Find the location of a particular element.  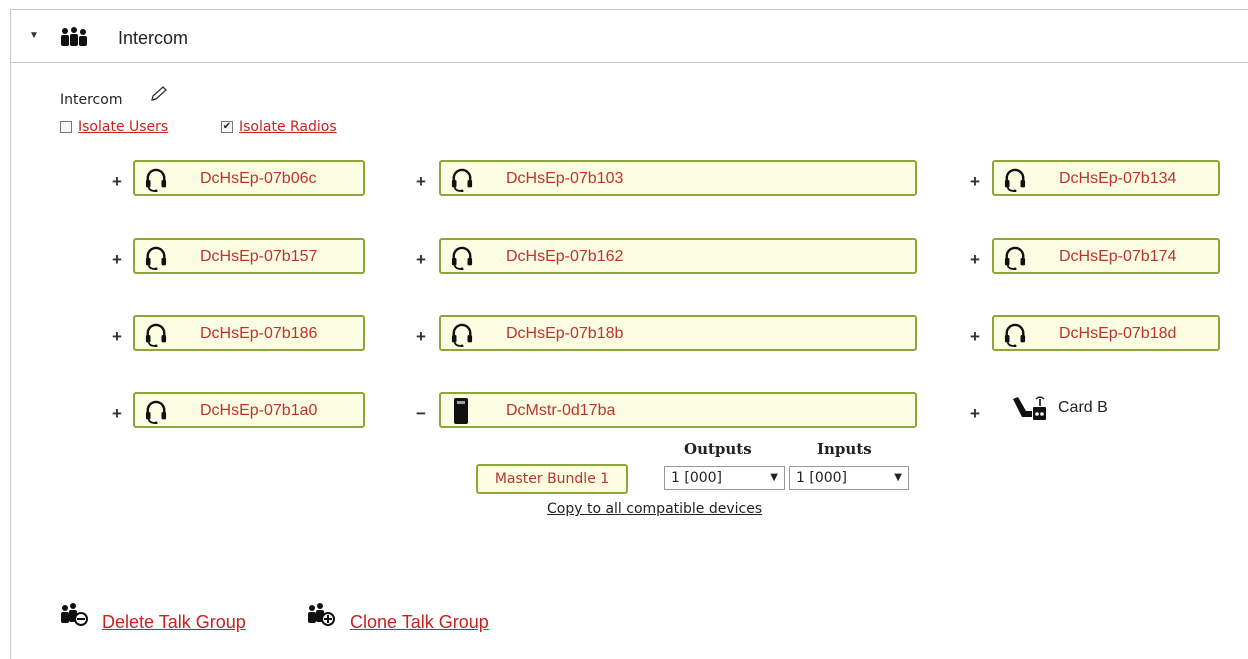

isolate-radios-checkbox: ✔ is located at coordinates (227, 127).